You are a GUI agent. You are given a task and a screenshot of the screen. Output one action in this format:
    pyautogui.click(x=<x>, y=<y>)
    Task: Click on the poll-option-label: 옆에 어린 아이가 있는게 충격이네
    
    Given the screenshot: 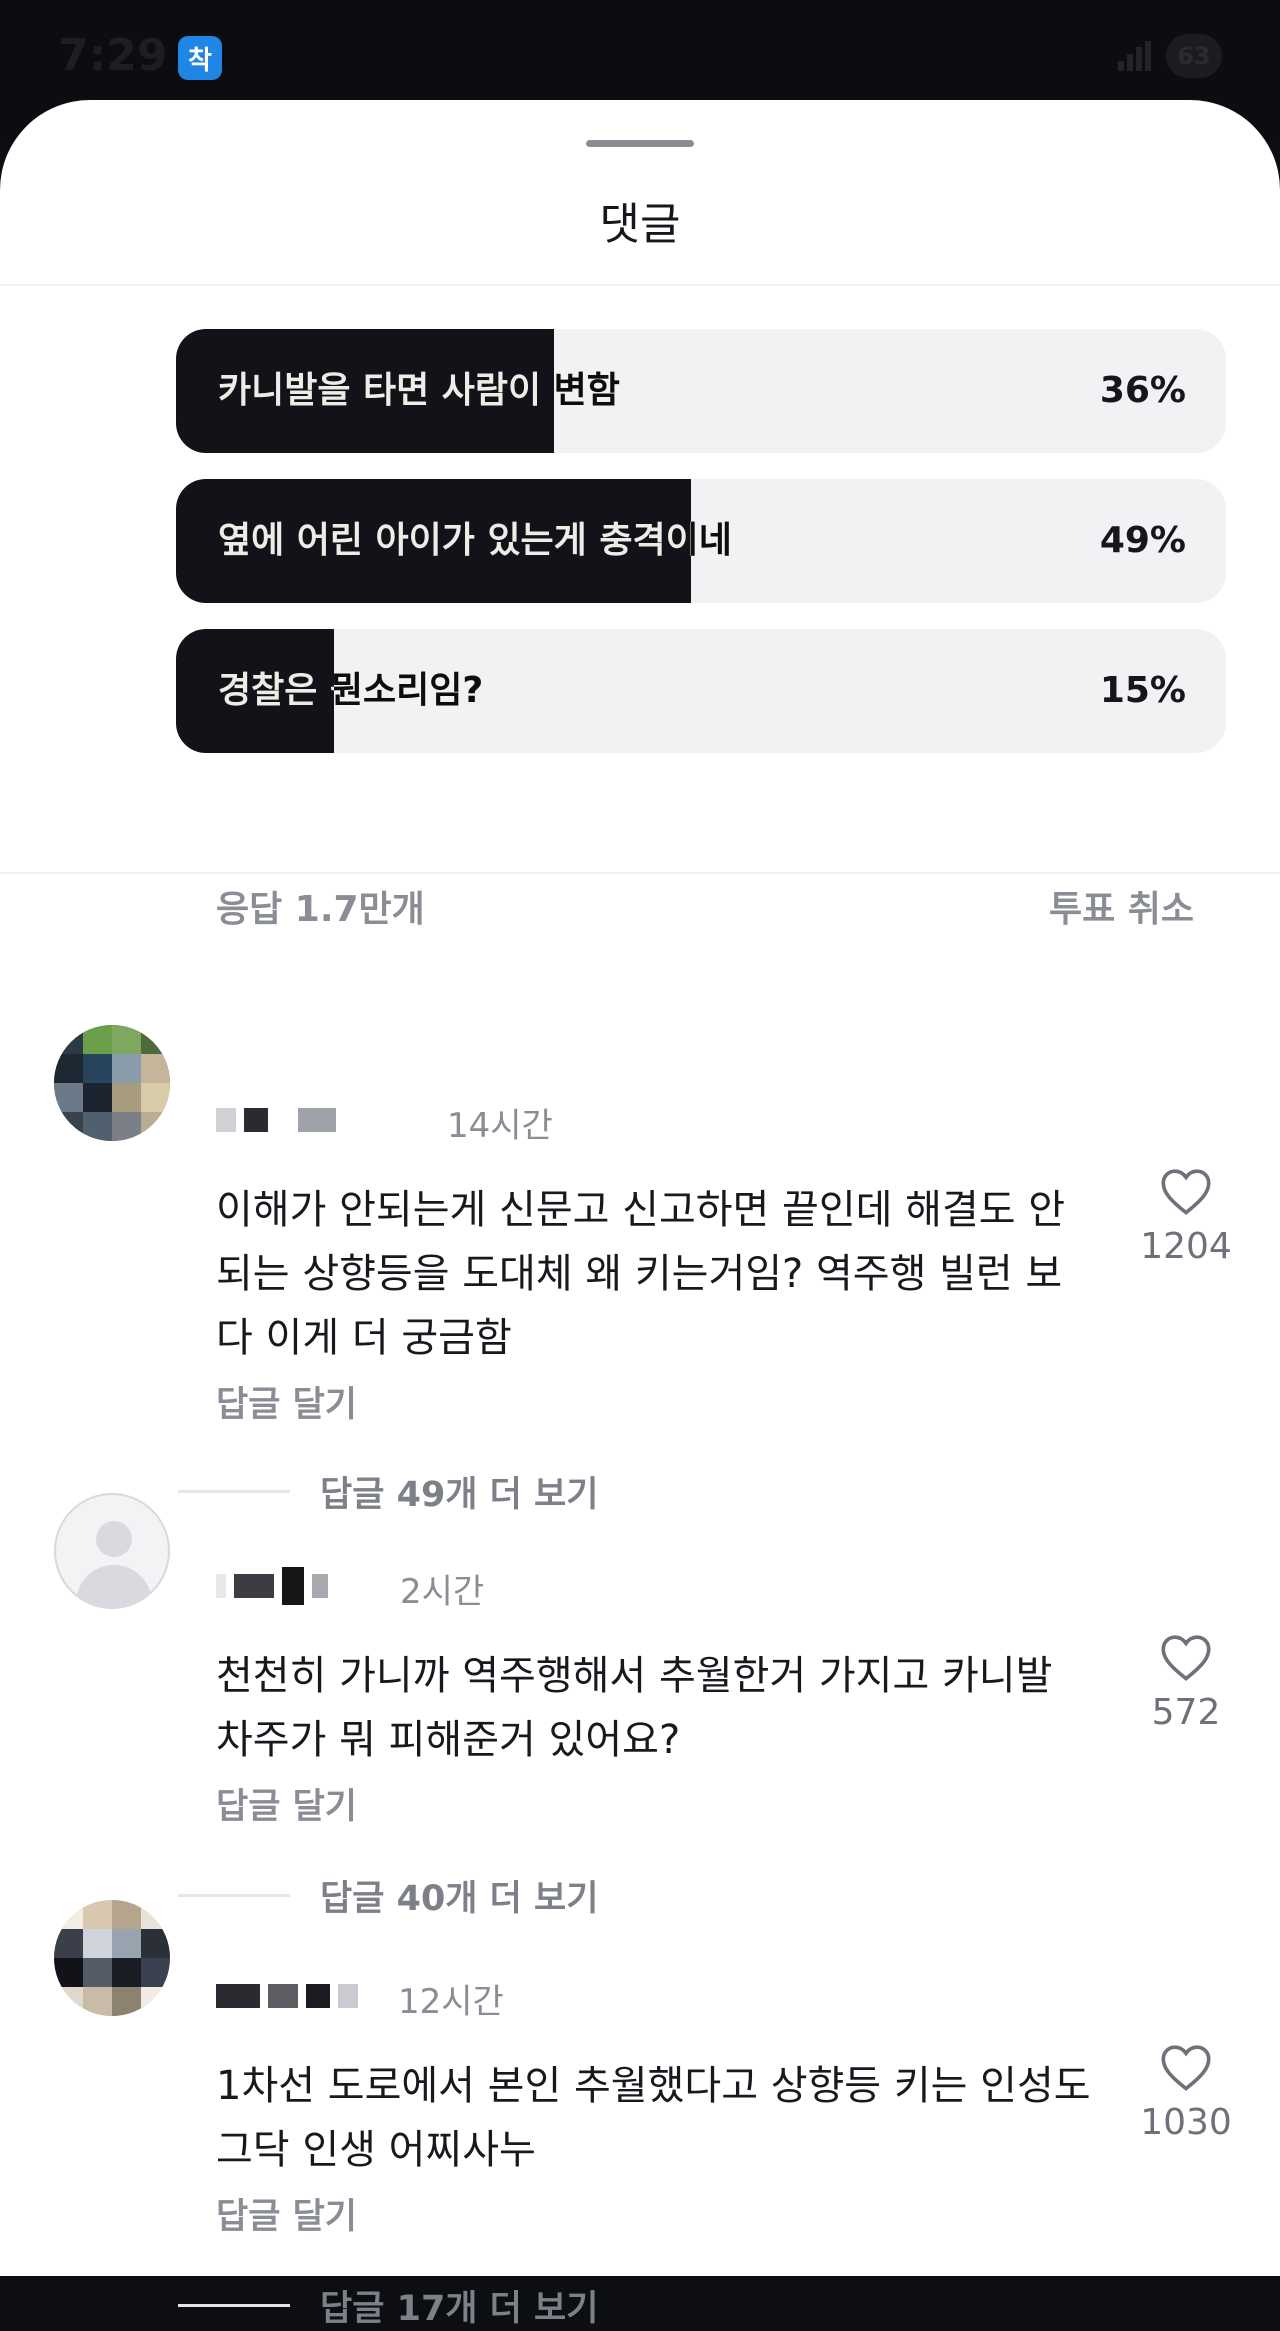 What is the action you would take?
    pyautogui.click(x=475, y=540)
    